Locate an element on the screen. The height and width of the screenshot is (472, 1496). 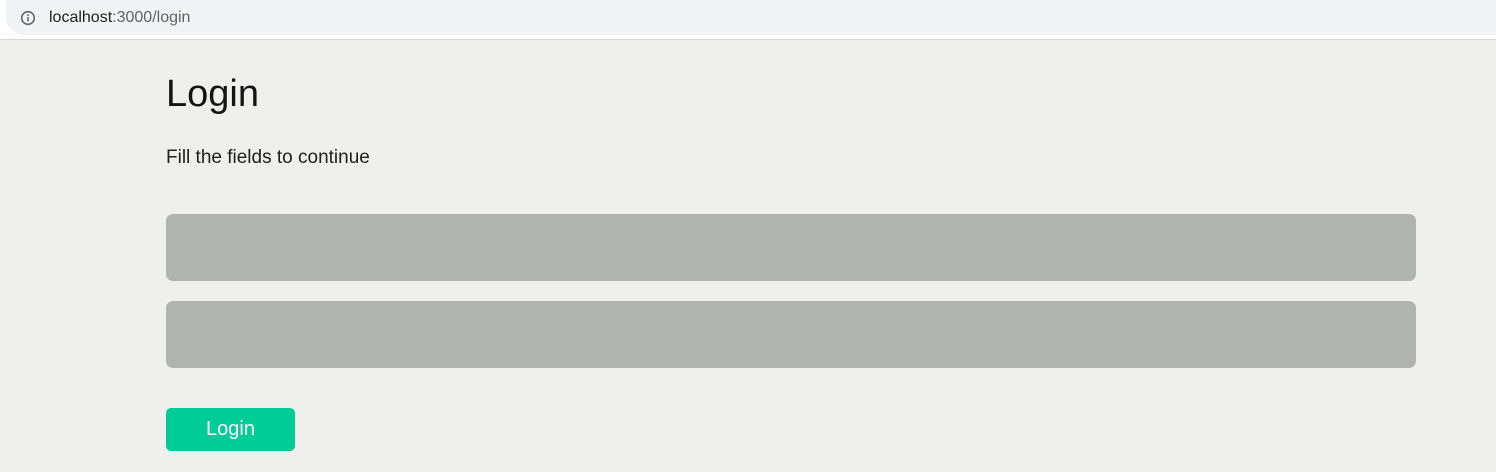
password-field is located at coordinates (791, 334).